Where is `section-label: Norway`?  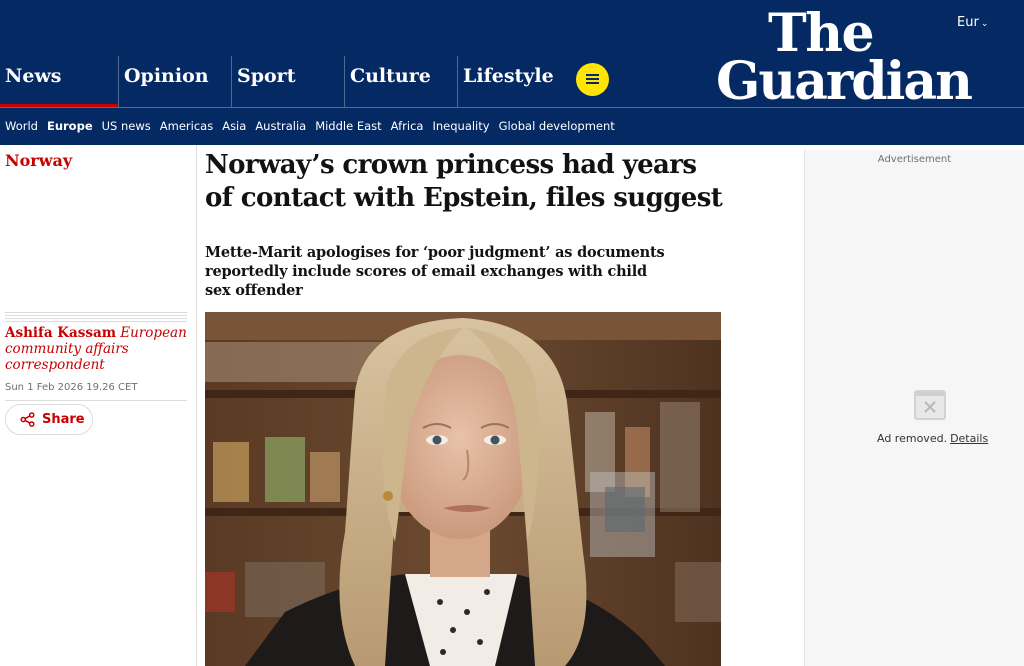
section-label: Norway is located at coordinates (38, 160).